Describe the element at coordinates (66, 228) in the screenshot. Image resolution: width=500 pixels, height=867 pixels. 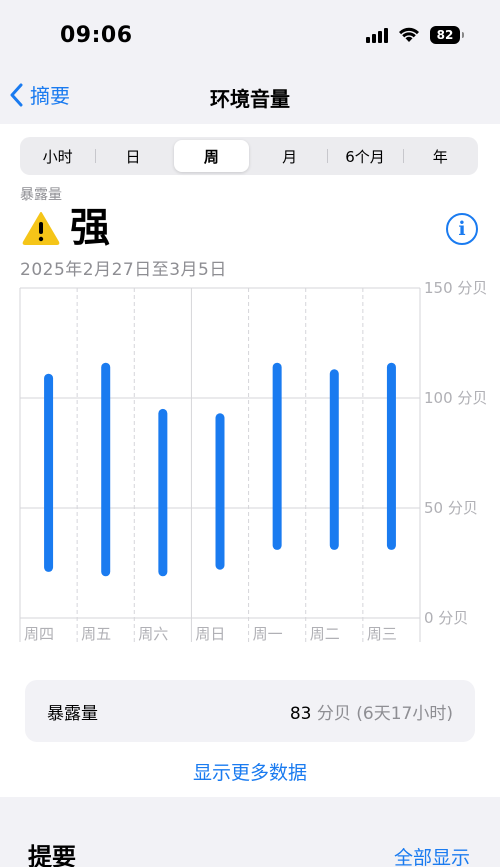
I see `exposure-level-row: 强` at that location.